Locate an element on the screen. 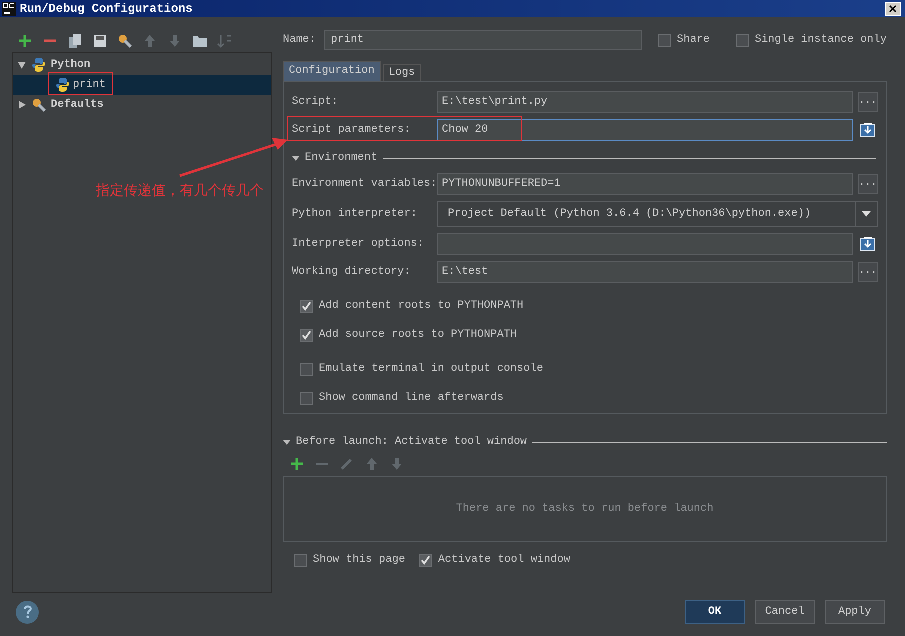  name-field: print is located at coordinates (483, 40).